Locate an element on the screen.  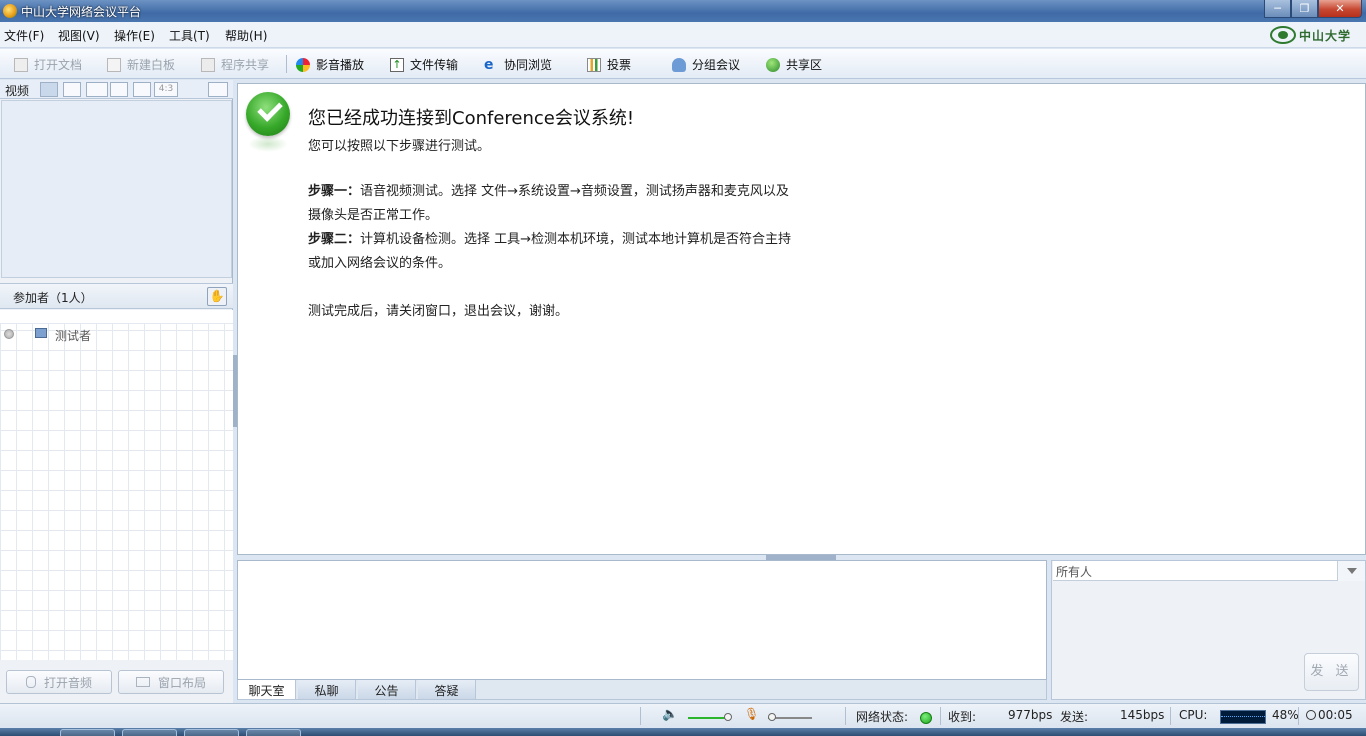
step-two-line1: 计算机设备检测。选择 工具→检测本机环境，测试本地计算机是否符合主持 is located at coordinates (576, 239).